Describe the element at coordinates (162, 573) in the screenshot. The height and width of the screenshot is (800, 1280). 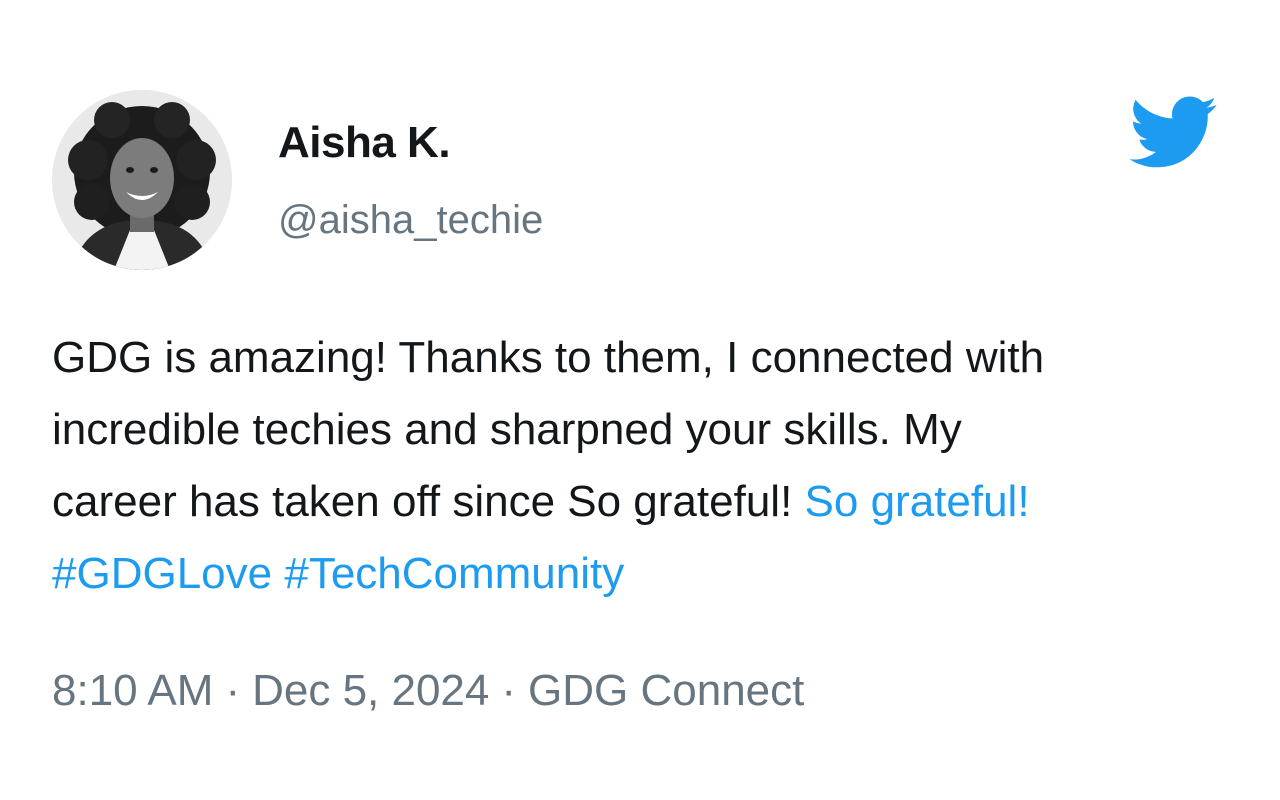
I see `hashtag-link: #GDGLove` at that location.